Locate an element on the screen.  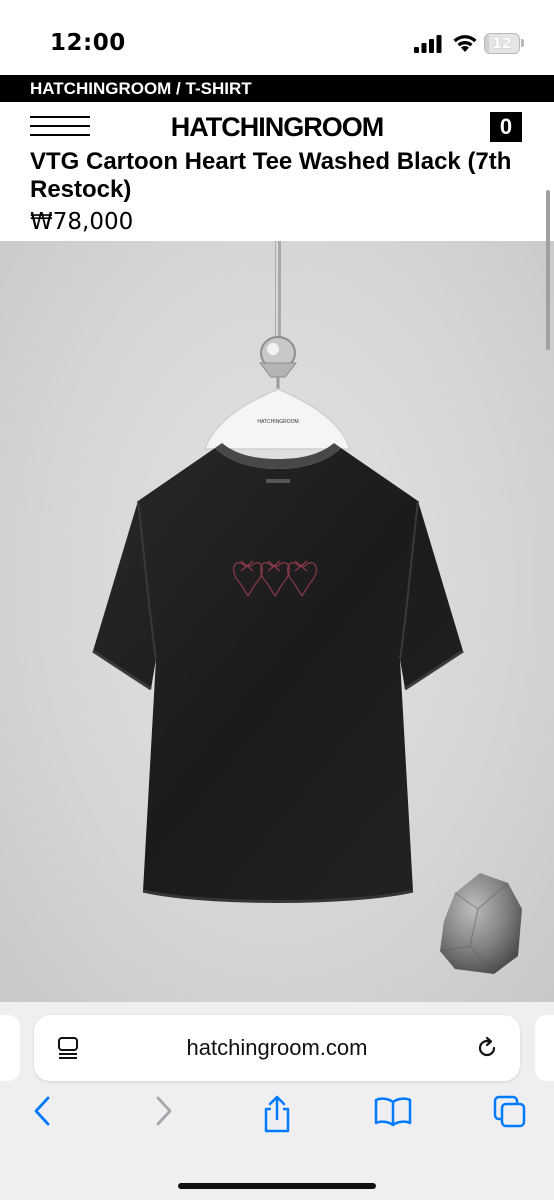
forward-icon is located at coordinates (163, 1111).